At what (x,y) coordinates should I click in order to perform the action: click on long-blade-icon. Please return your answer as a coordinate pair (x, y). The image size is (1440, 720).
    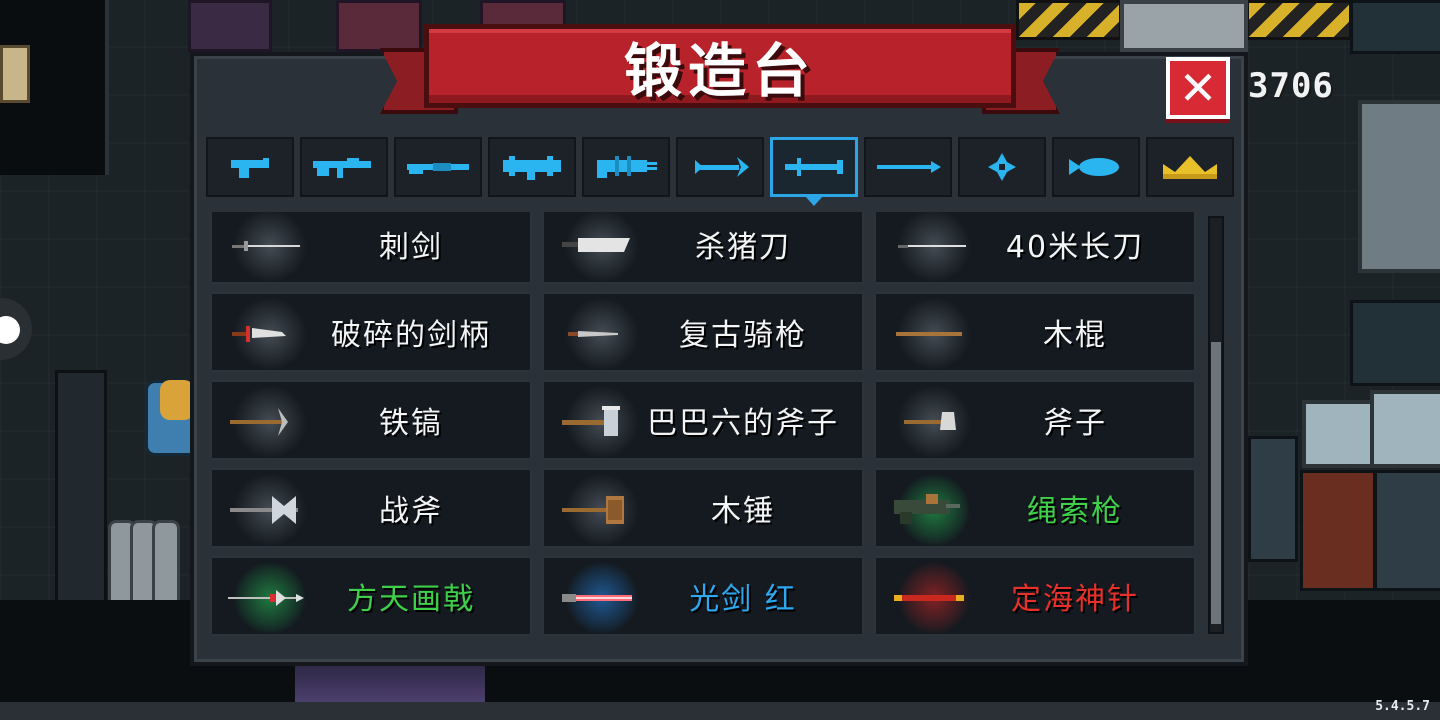
    Looking at the image, I should click on (932, 246).